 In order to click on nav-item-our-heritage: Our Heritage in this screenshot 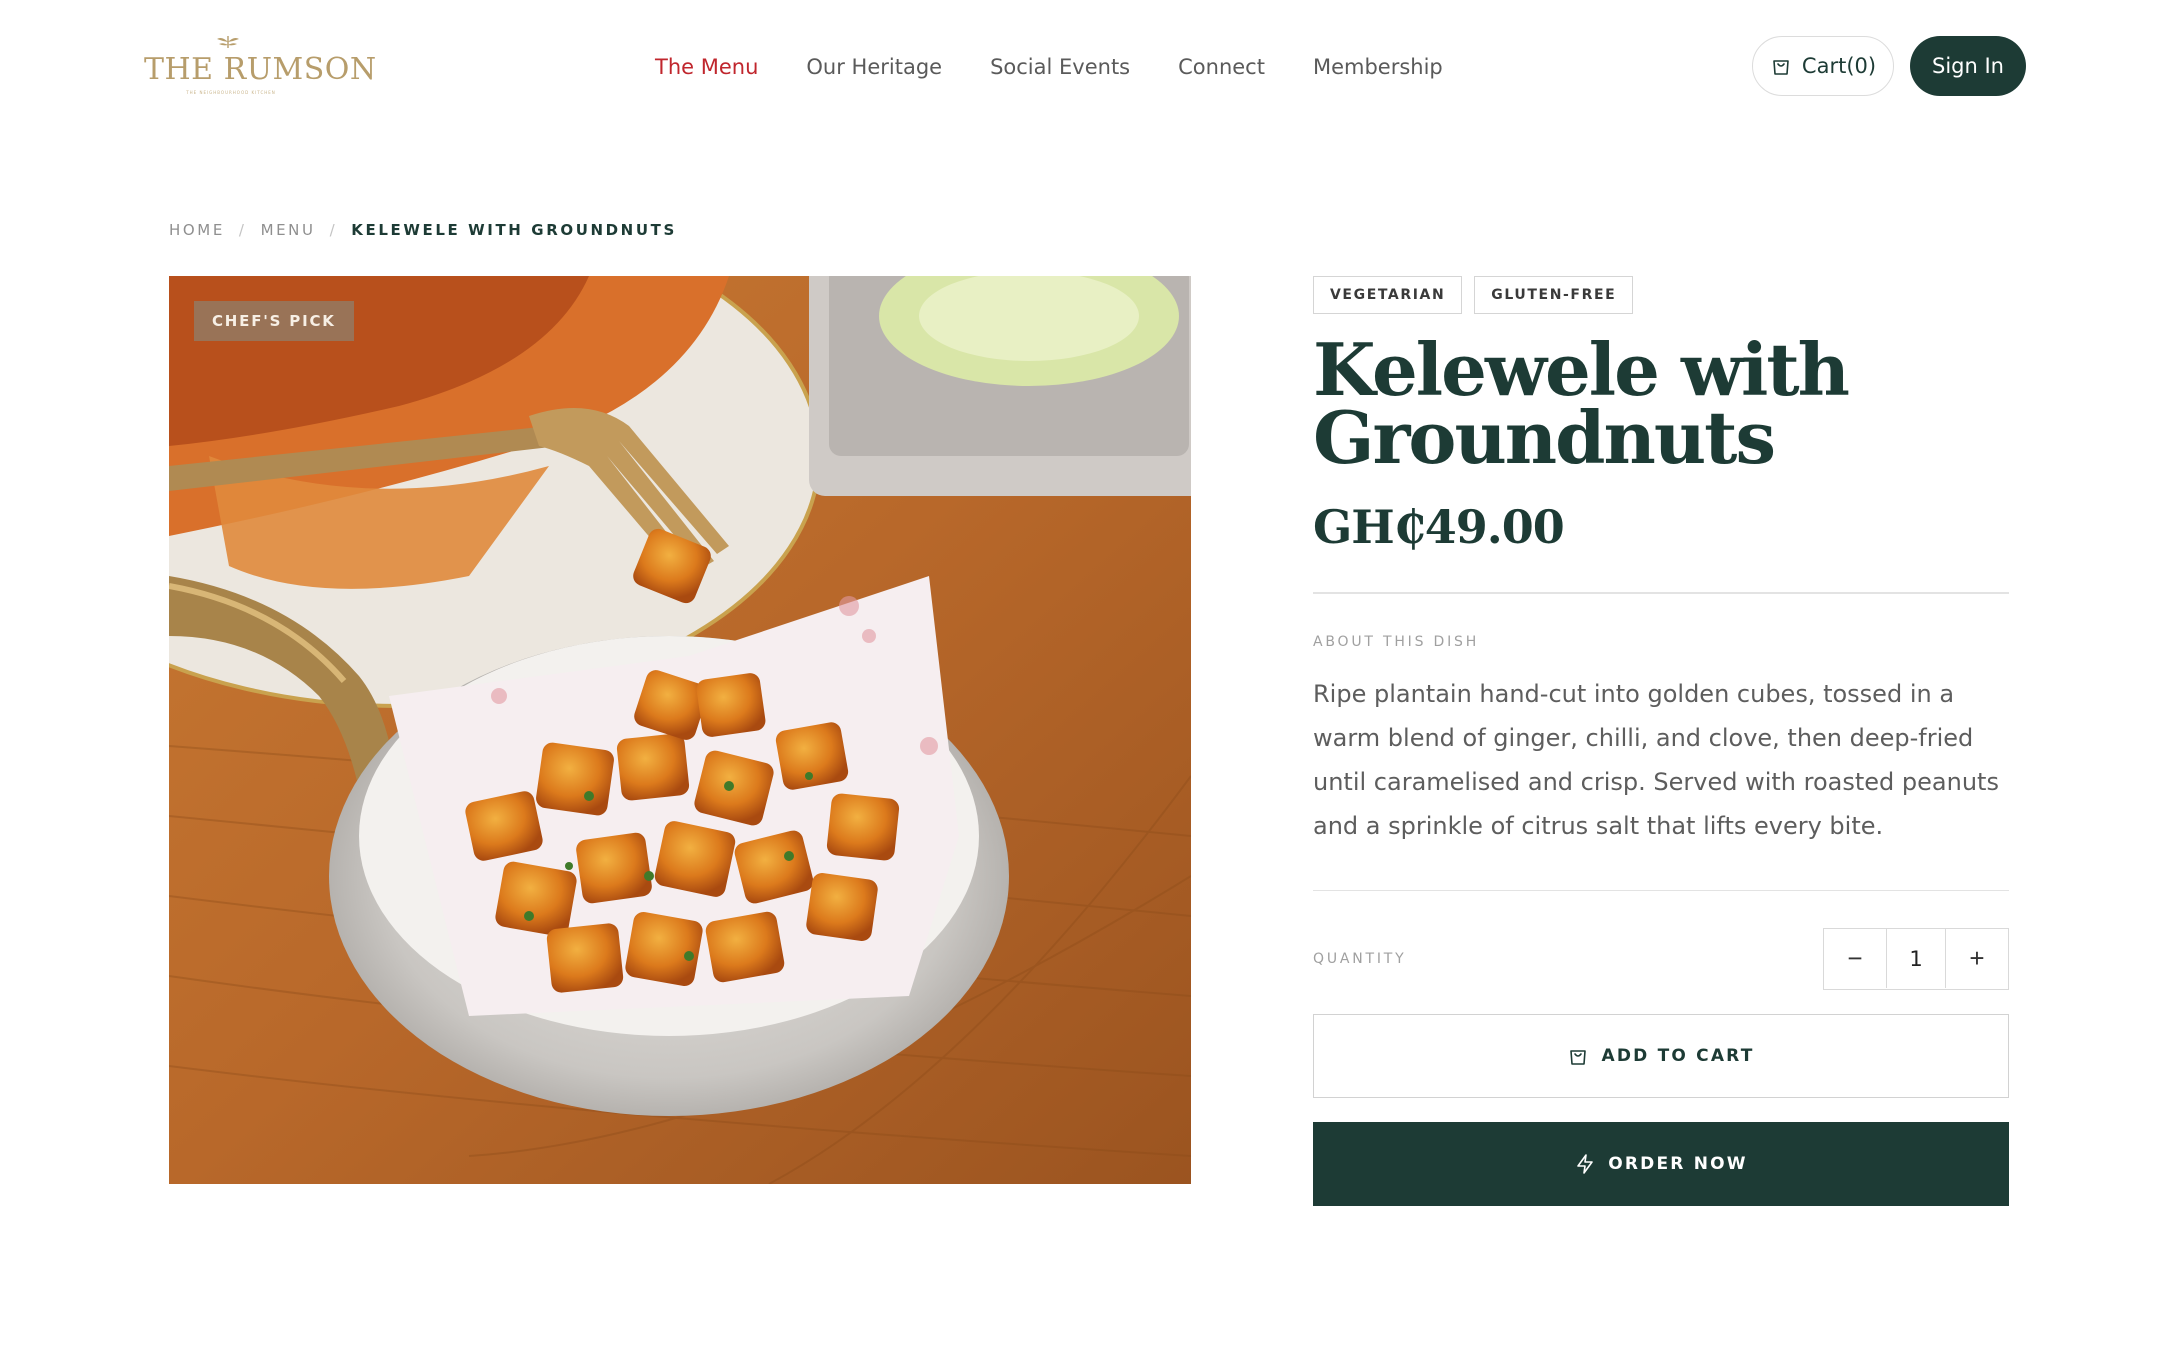, I will do `click(874, 67)`.